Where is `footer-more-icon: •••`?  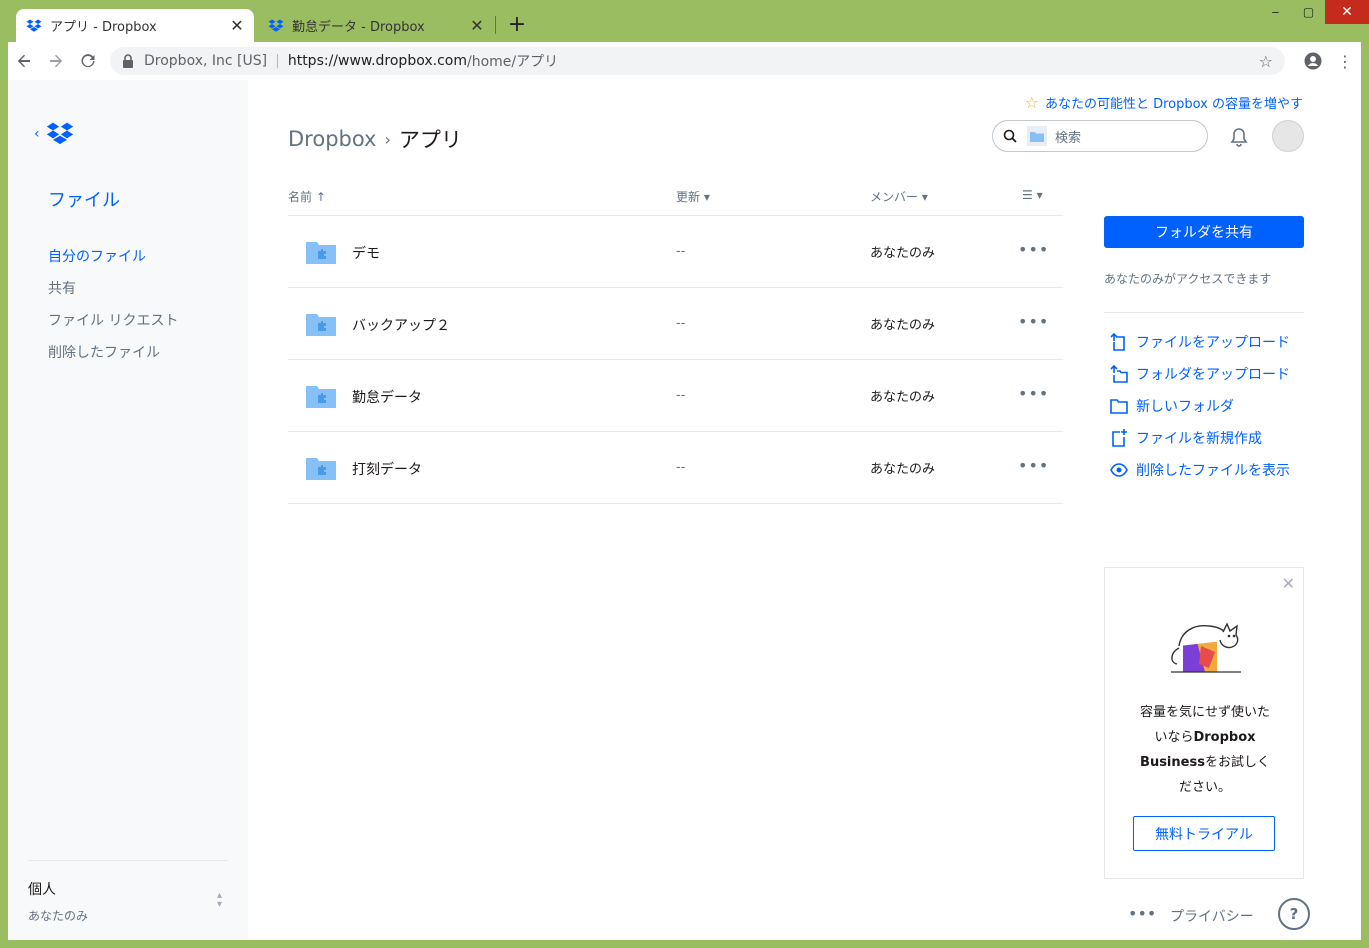 footer-more-icon: ••• is located at coordinates (1142, 913).